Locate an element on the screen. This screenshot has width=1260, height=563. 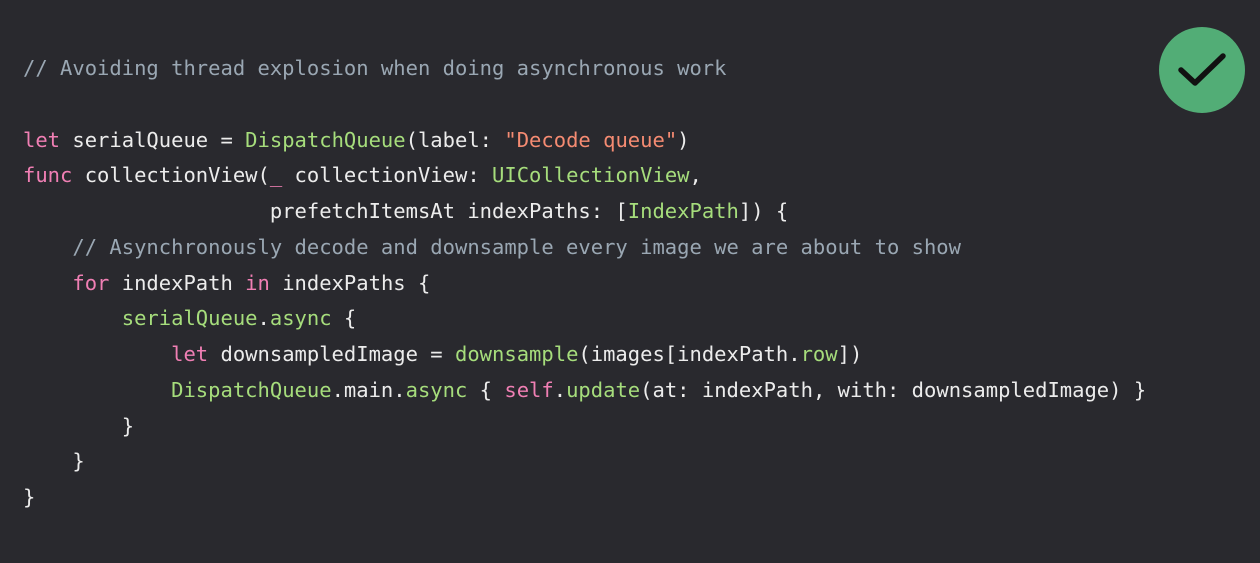
code-token-type: IndexPath is located at coordinates (683, 211).